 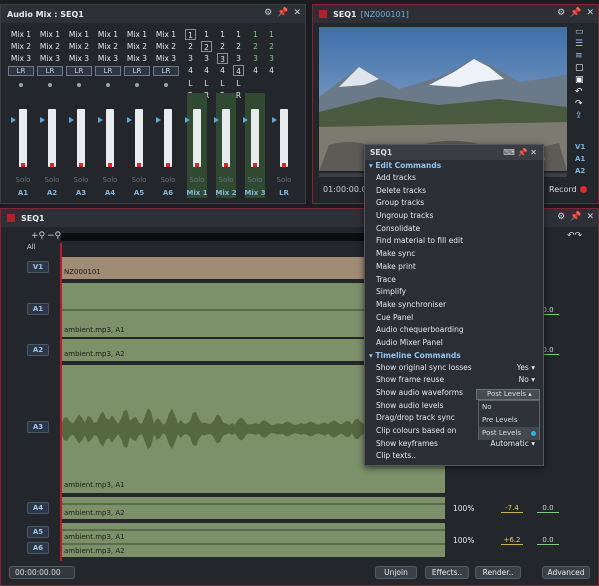 What do you see at coordinates (284, 193) in the screenshot?
I see `channel-label: LR` at bounding box center [284, 193].